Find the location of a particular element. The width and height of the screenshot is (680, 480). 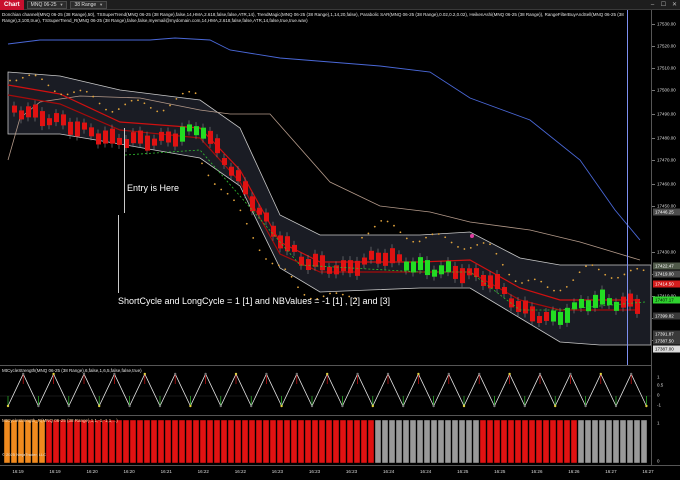

time-label: 16:19 is located at coordinates (18, 471).